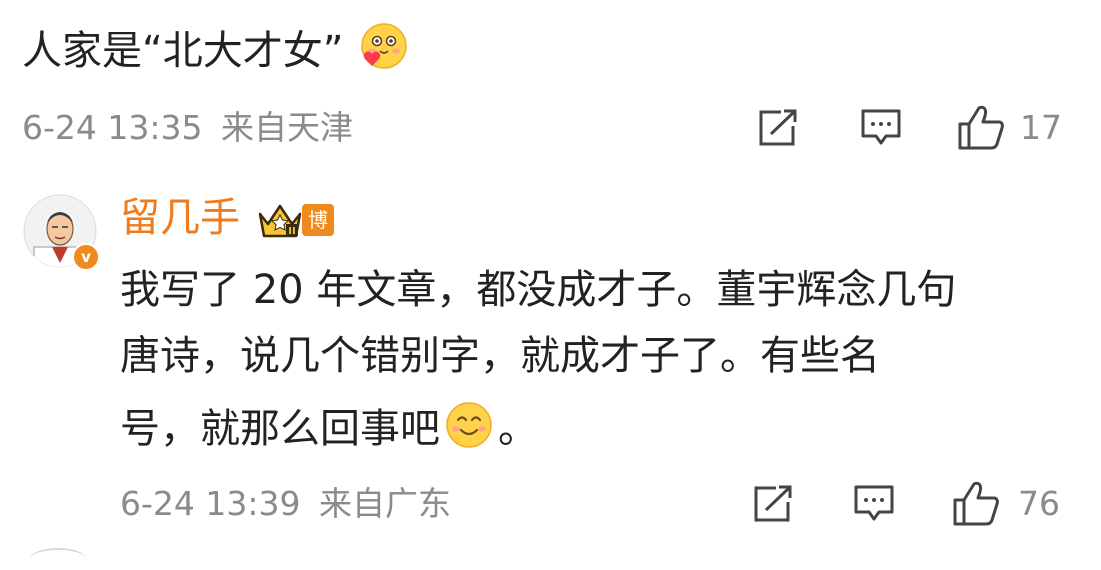 The height and width of the screenshot is (570, 1101). Describe the element at coordinates (1041, 127) in the screenshot. I see `like-count: 17` at that location.